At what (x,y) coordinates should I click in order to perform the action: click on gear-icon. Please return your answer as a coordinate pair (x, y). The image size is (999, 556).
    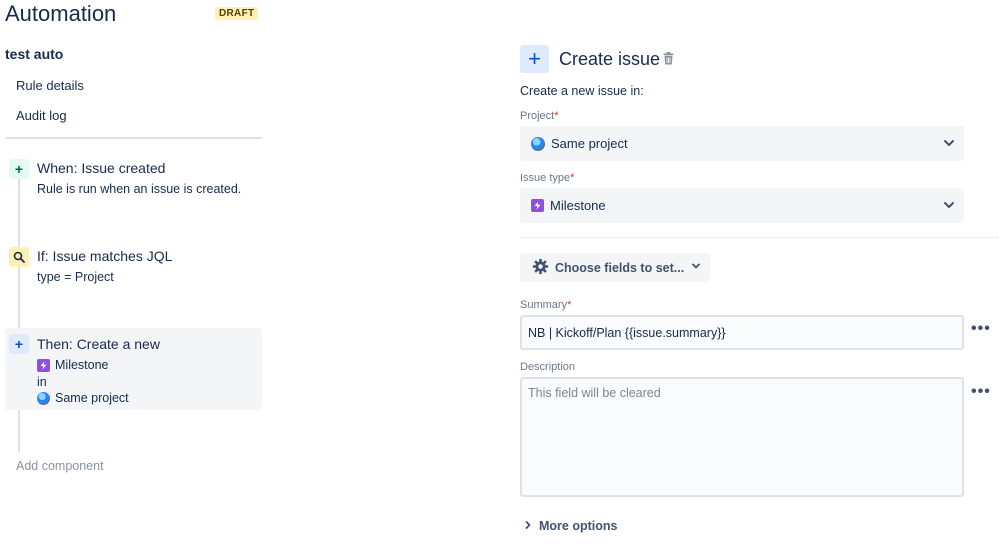
    Looking at the image, I should click on (540, 268).